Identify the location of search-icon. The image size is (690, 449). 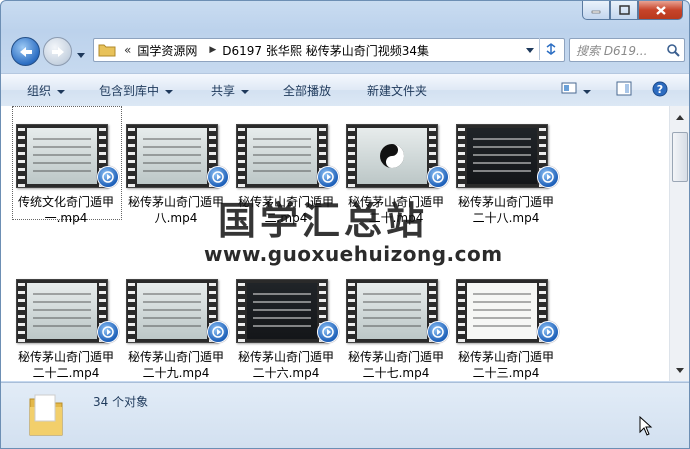
(673, 50).